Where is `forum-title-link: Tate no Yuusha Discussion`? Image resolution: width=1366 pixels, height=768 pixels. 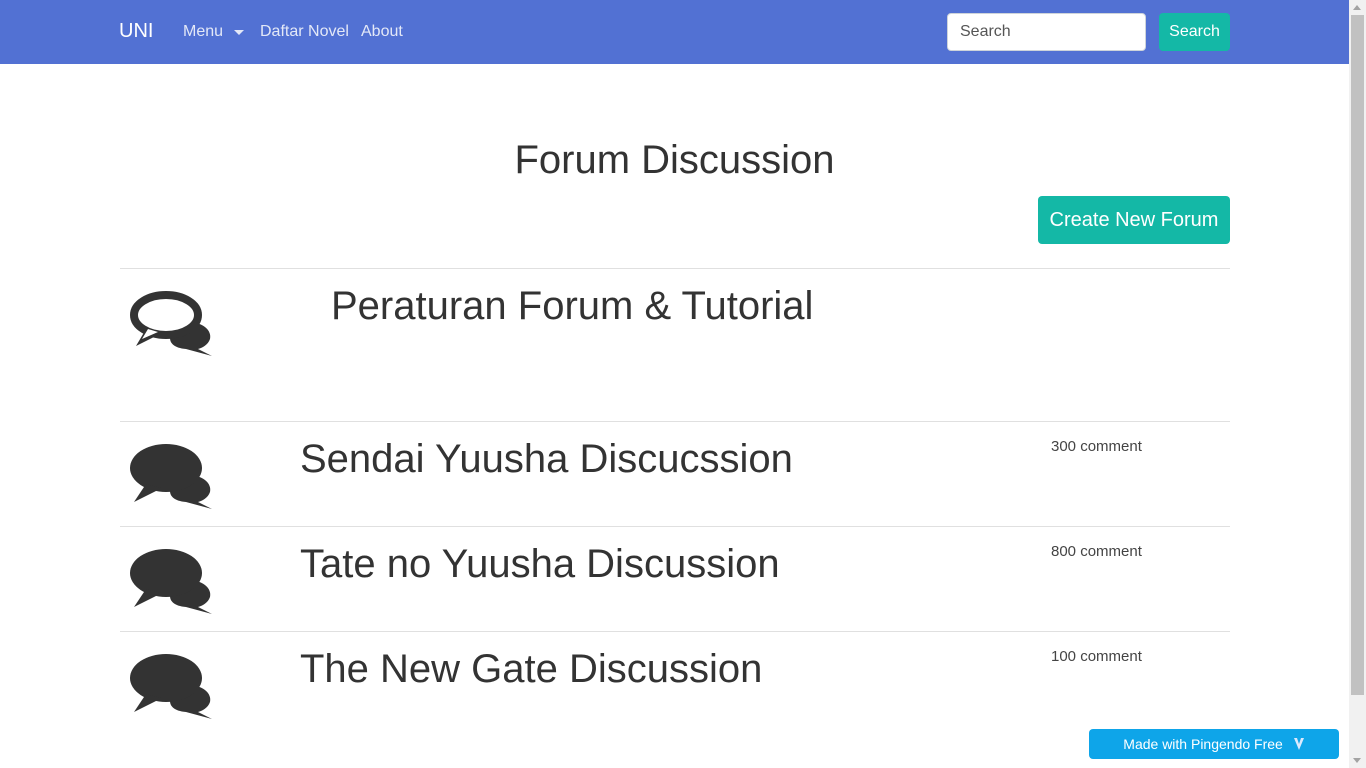
forum-title-link: Tate no Yuusha Discussion is located at coordinates (540, 564).